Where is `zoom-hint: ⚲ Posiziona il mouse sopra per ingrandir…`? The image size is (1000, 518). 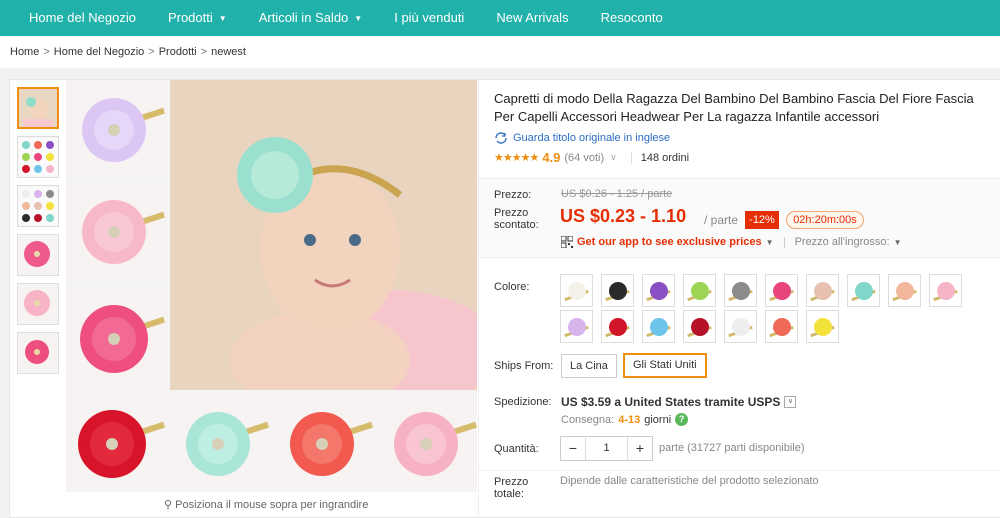
zoom-hint: ⚲ Posiziona il mouse sopra per ingrandir… is located at coordinates (266, 504).